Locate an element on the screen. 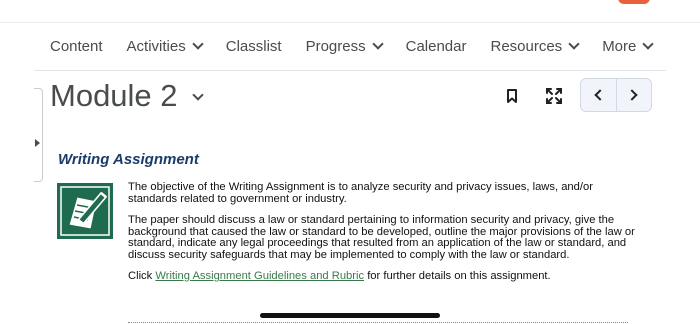 The height and width of the screenshot is (324, 700). nav-classlist: Classlist is located at coordinates (254, 46).